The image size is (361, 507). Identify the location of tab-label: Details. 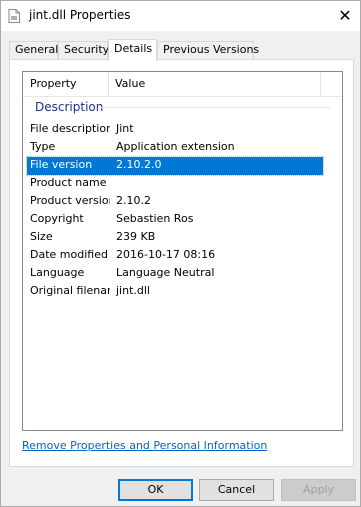
(133, 48).